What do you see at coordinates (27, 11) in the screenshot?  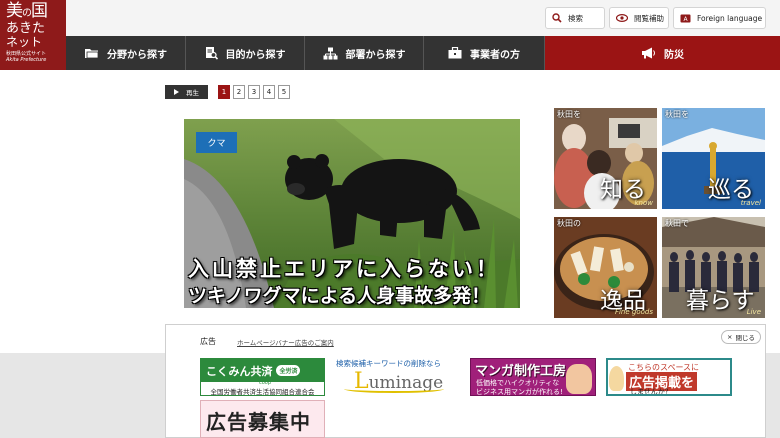 I see `logo-line1: 美の国` at bounding box center [27, 11].